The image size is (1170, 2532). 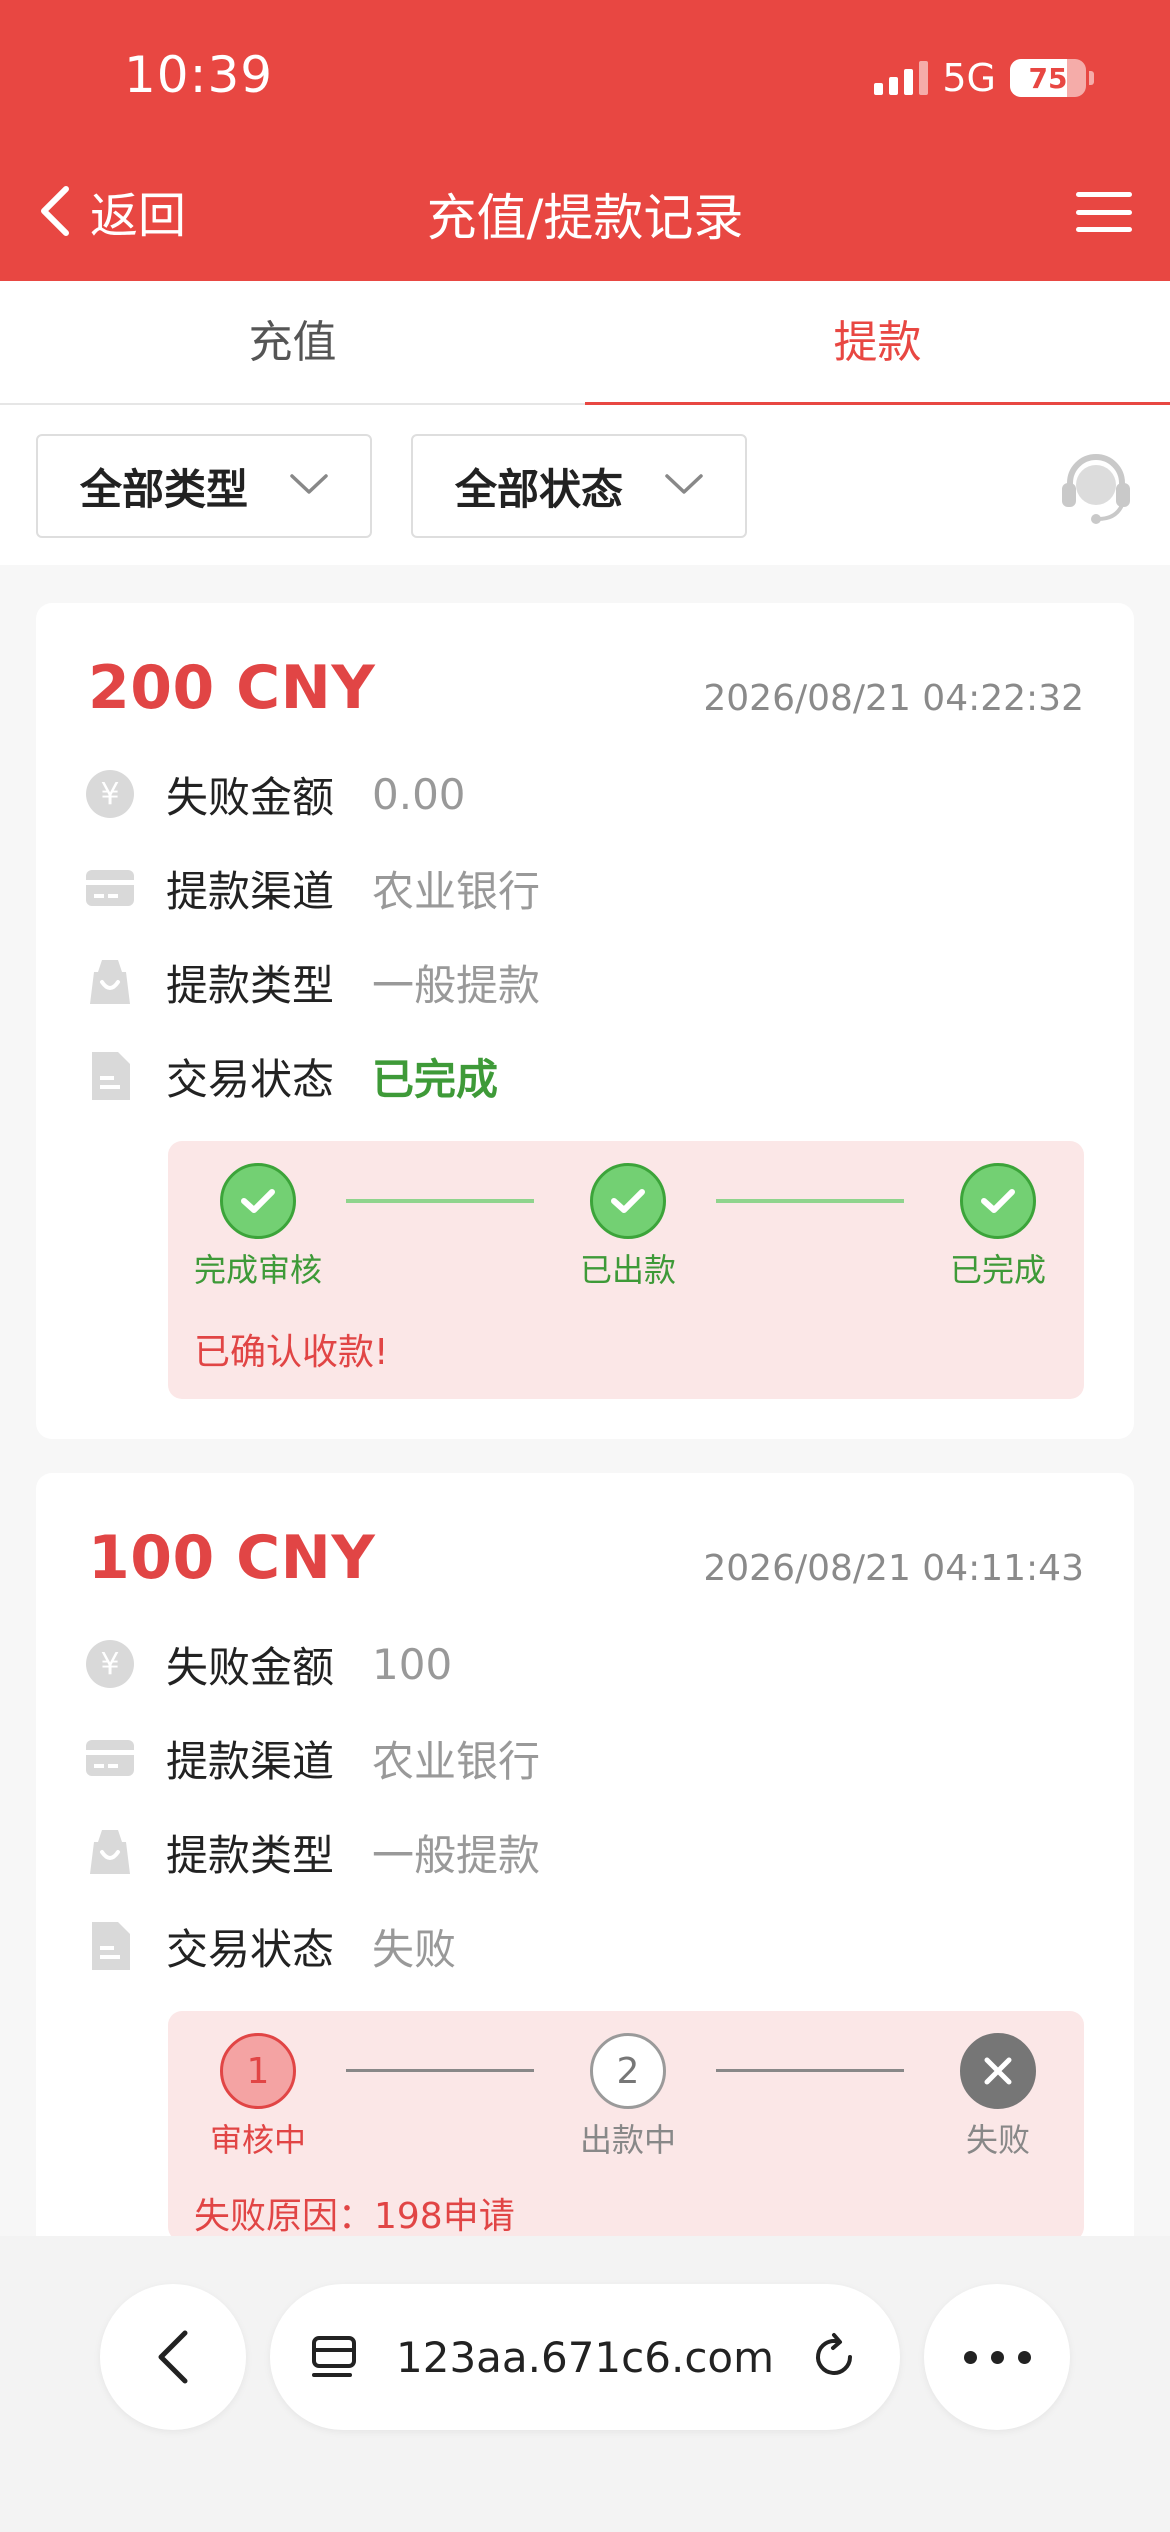 I want to click on progress-panel: 完成审核 已出款 已完成 已确认收款!, so click(x=626, y=1270).